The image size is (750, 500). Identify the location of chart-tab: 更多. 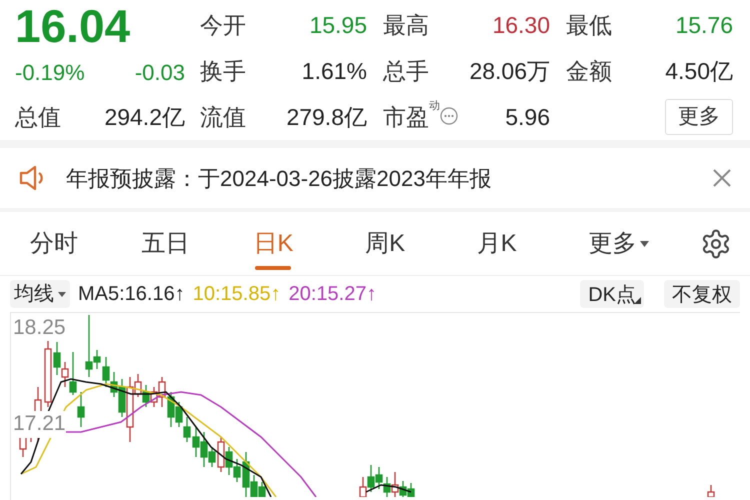
(644, 244).